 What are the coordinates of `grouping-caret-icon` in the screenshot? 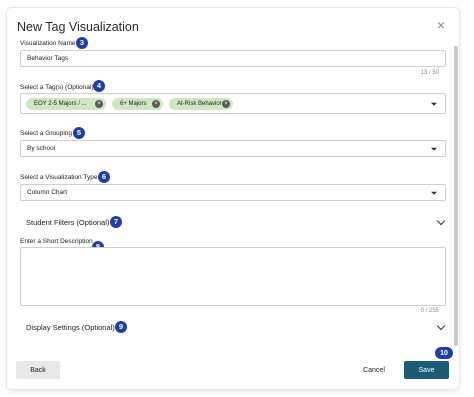 It's located at (434, 149).